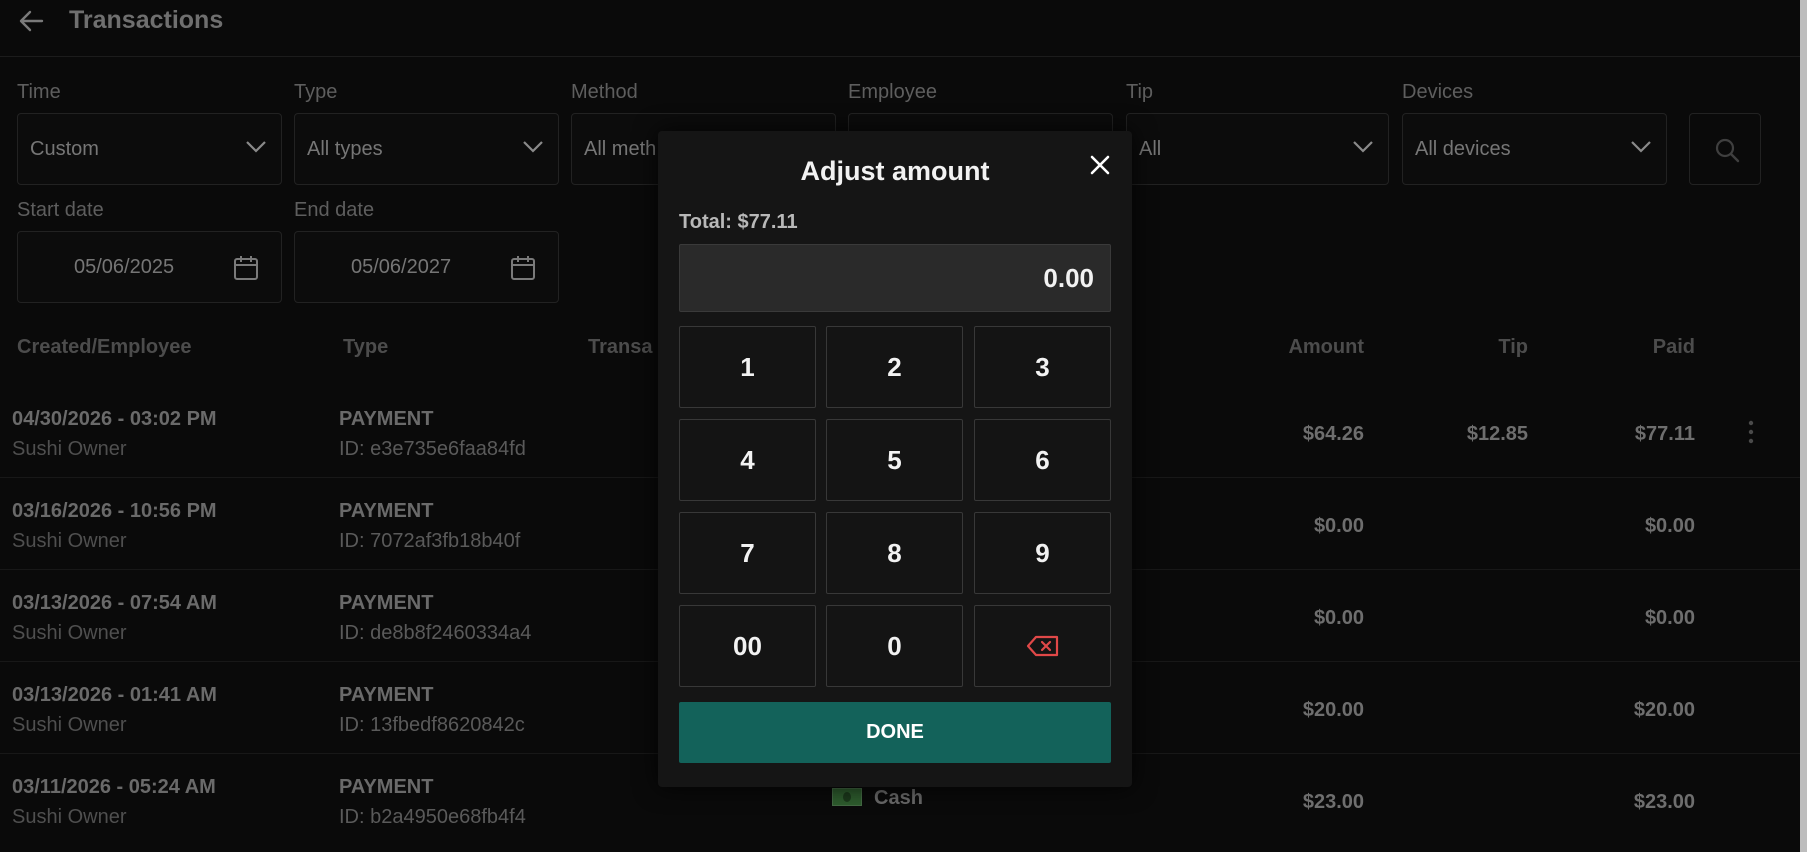 The image size is (1807, 852). Describe the element at coordinates (1257, 149) in the screenshot. I see `tip-filter-select: All` at that location.